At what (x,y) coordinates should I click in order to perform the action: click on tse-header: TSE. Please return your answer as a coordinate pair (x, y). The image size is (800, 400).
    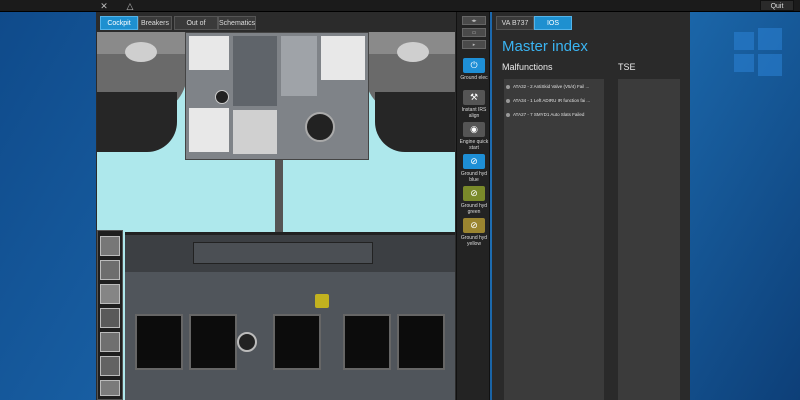
    Looking at the image, I should click on (627, 67).